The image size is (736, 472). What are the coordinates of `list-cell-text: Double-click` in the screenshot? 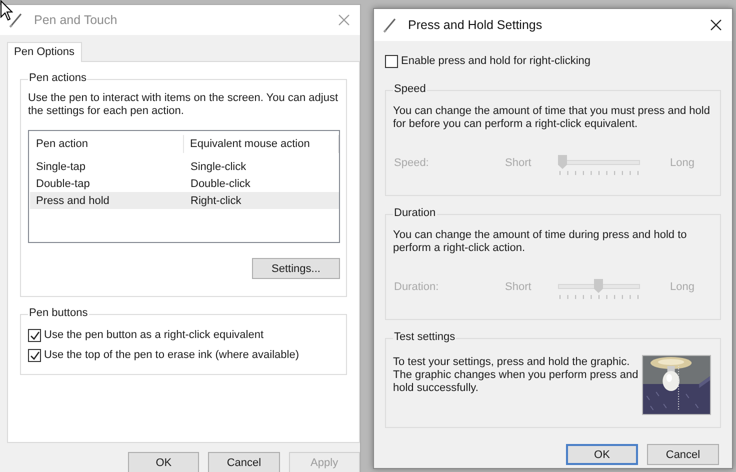 It's located at (221, 184).